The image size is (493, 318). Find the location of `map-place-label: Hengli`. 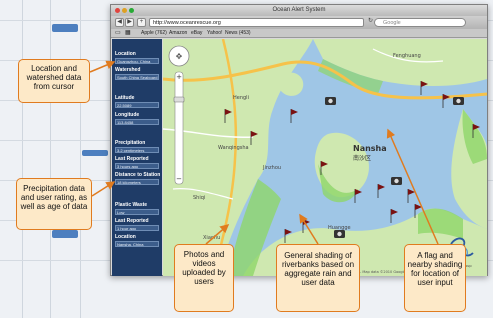

map-place-label: Hengli is located at coordinates (241, 98).